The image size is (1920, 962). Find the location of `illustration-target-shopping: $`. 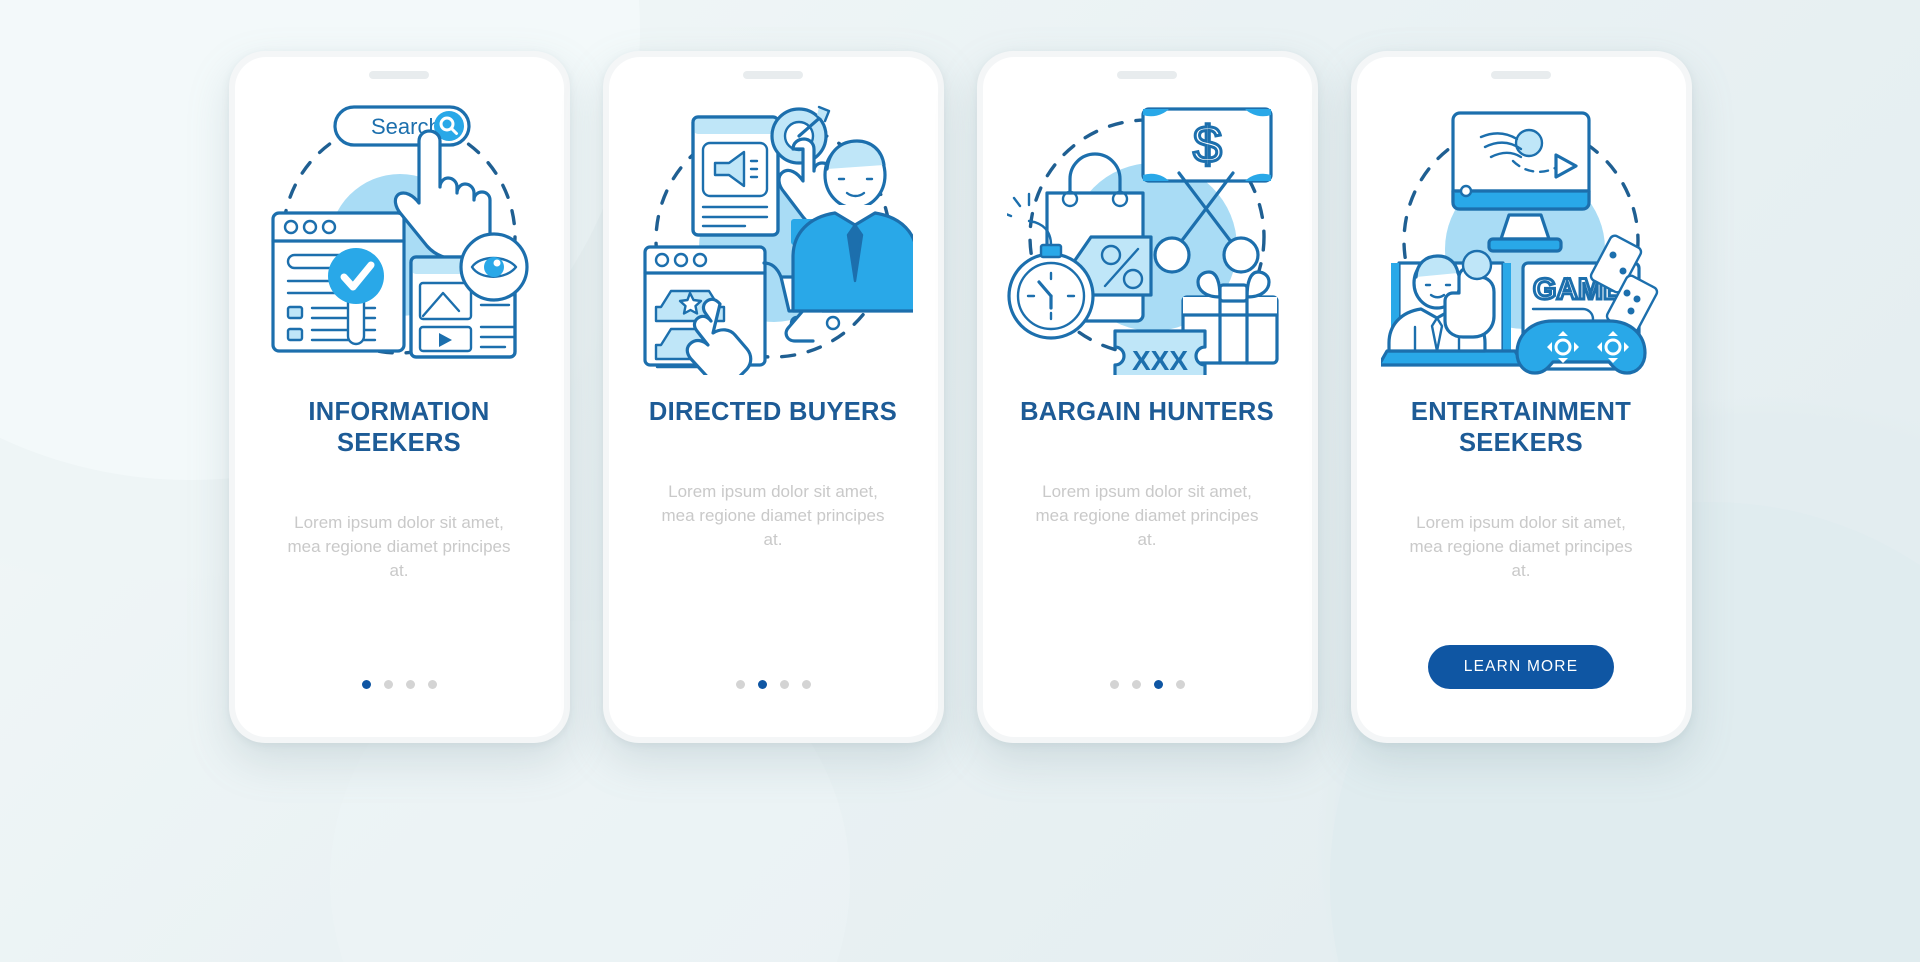

illustration-target-shopping: $ is located at coordinates (773, 235).